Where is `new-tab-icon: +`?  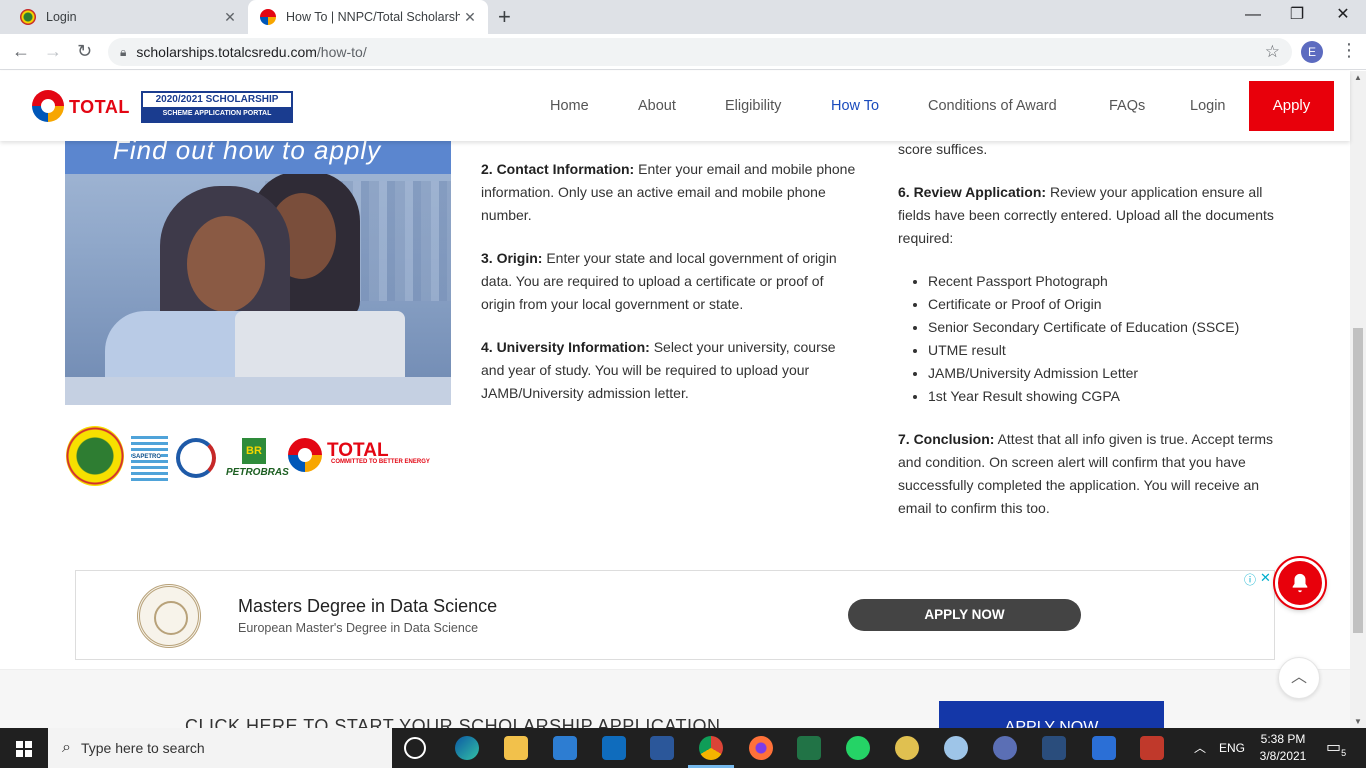 new-tab-icon: + is located at coordinates (504, 17).